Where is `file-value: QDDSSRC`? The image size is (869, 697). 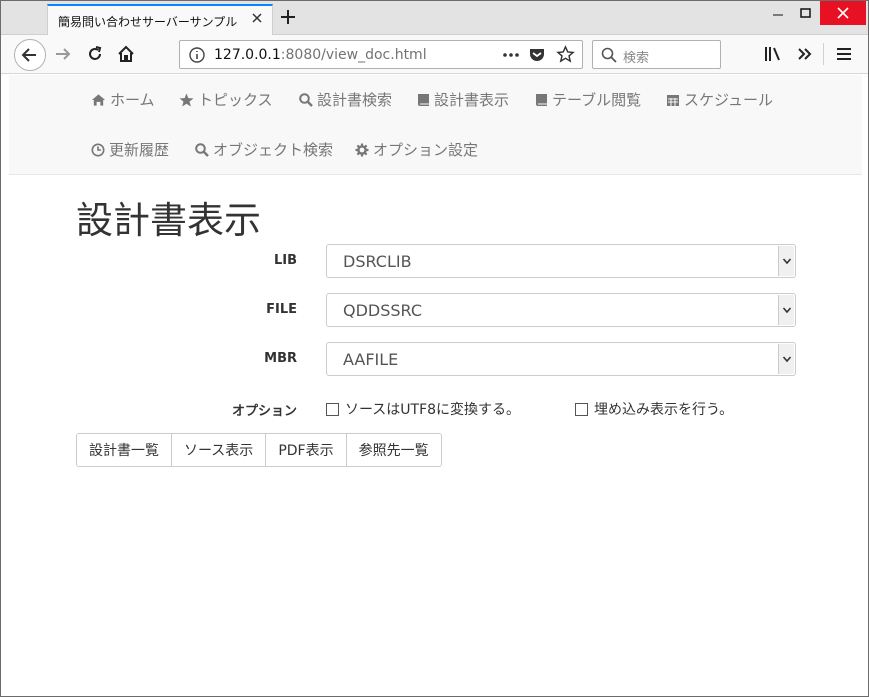
file-value: QDDSSRC is located at coordinates (383, 310).